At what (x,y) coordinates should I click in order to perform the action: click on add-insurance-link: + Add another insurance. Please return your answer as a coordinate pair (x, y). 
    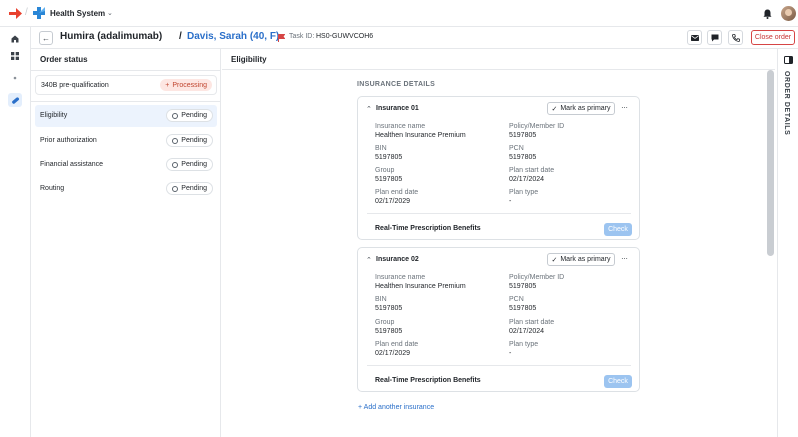
    Looking at the image, I should click on (396, 407).